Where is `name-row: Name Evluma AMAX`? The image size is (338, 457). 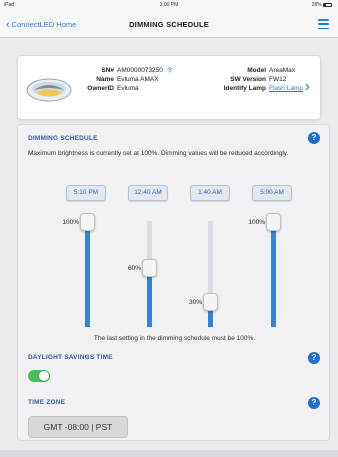 name-row: Name Evluma AMAX is located at coordinates (125, 79).